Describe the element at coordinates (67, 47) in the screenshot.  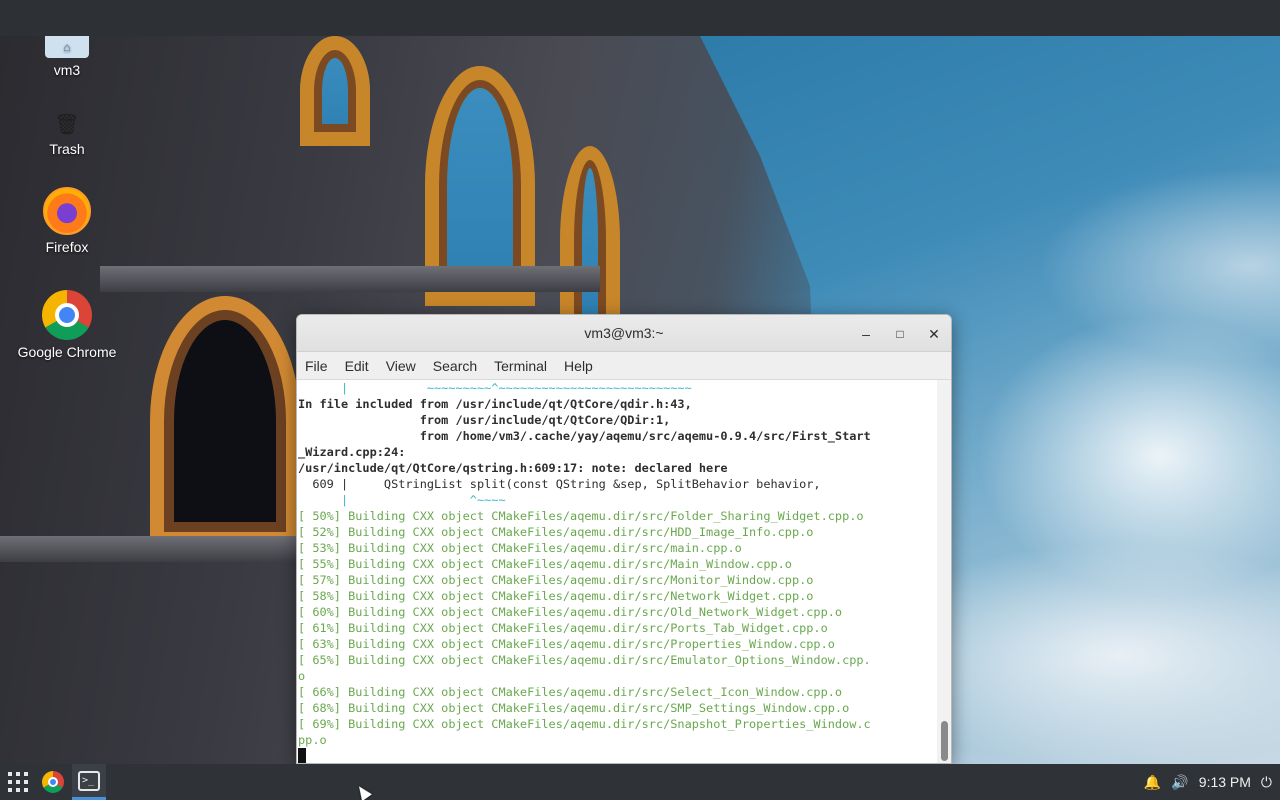
I see `home-folder-icon: ⌂` at that location.